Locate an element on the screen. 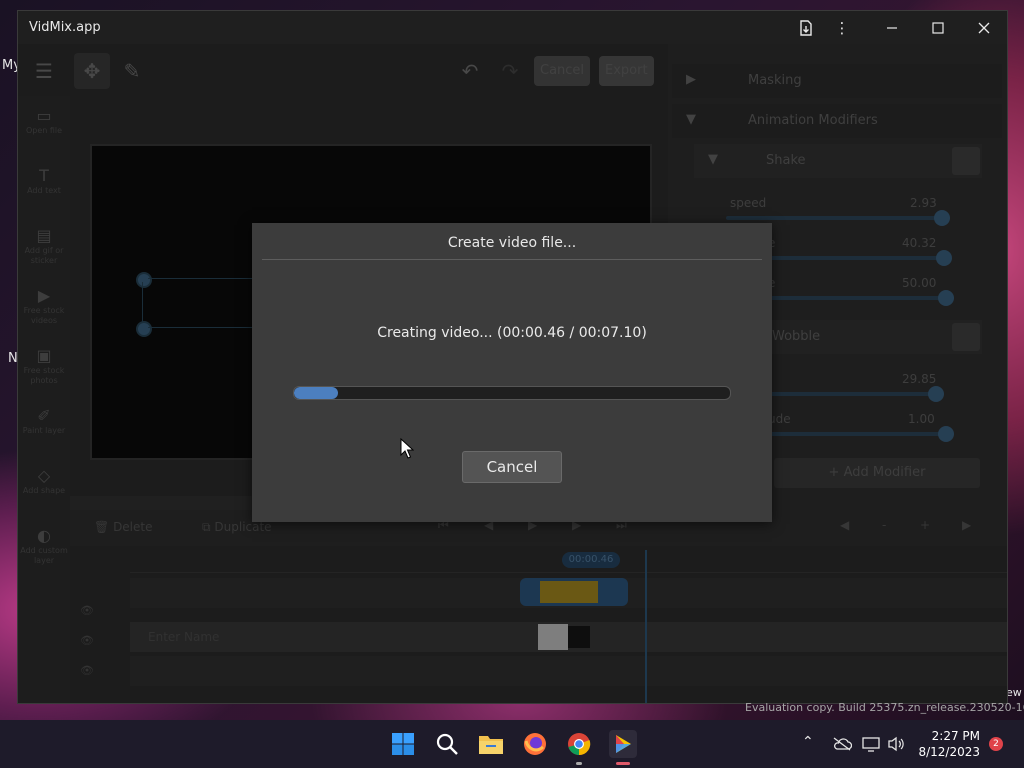 Image resolution: width=1024 pixels, height=768 pixels. close-button is located at coordinates (984, 27).